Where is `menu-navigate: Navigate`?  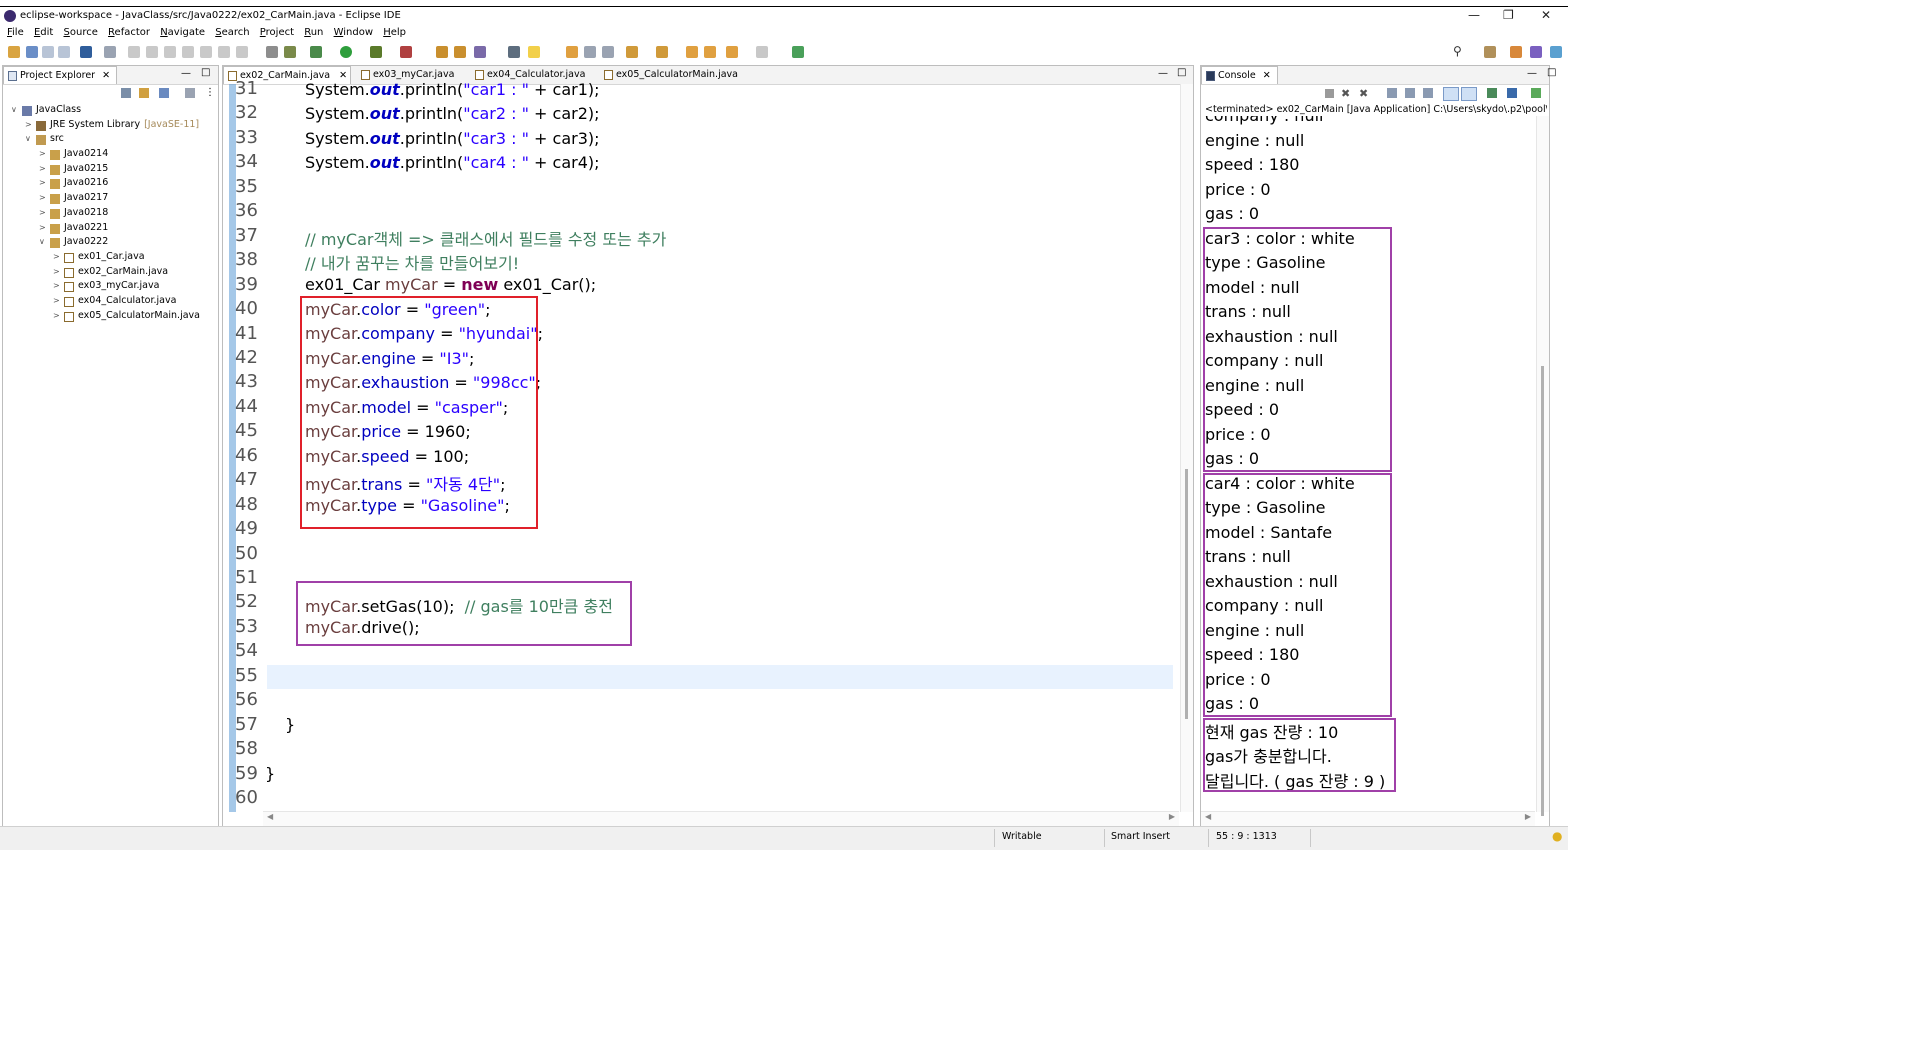
menu-navigate: Navigate is located at coordinates (182, 32).